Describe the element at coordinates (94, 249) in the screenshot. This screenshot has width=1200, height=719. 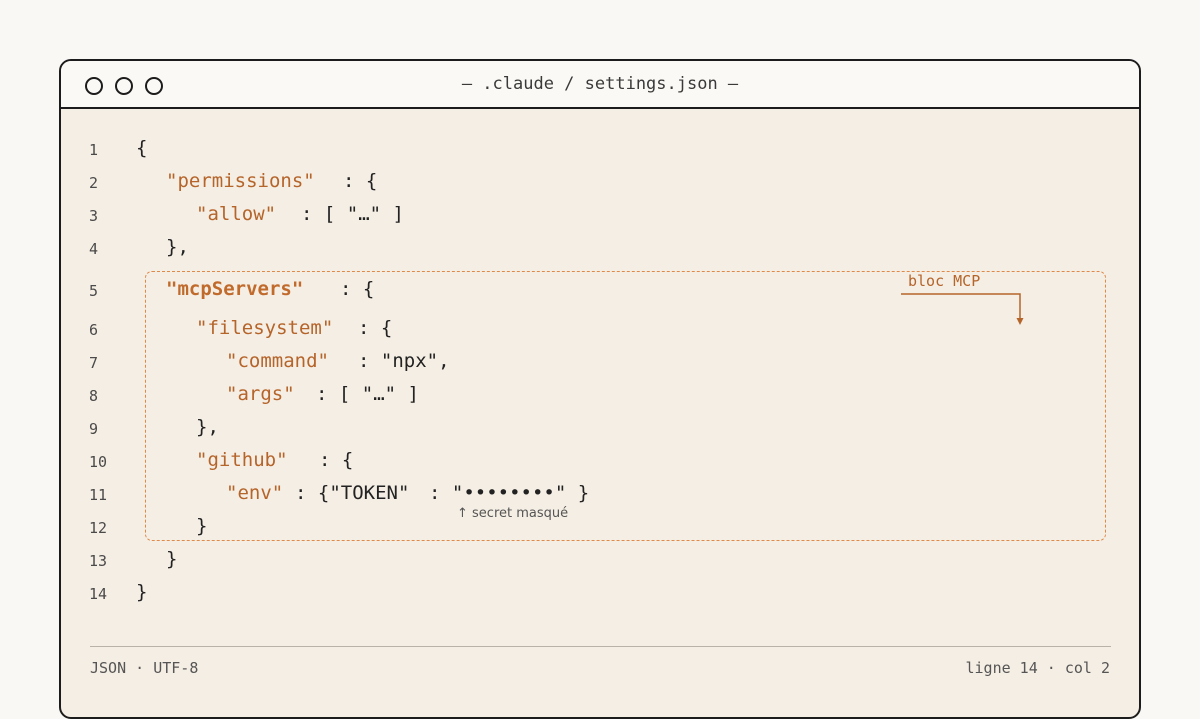
I see `line-number: 4` at that location.